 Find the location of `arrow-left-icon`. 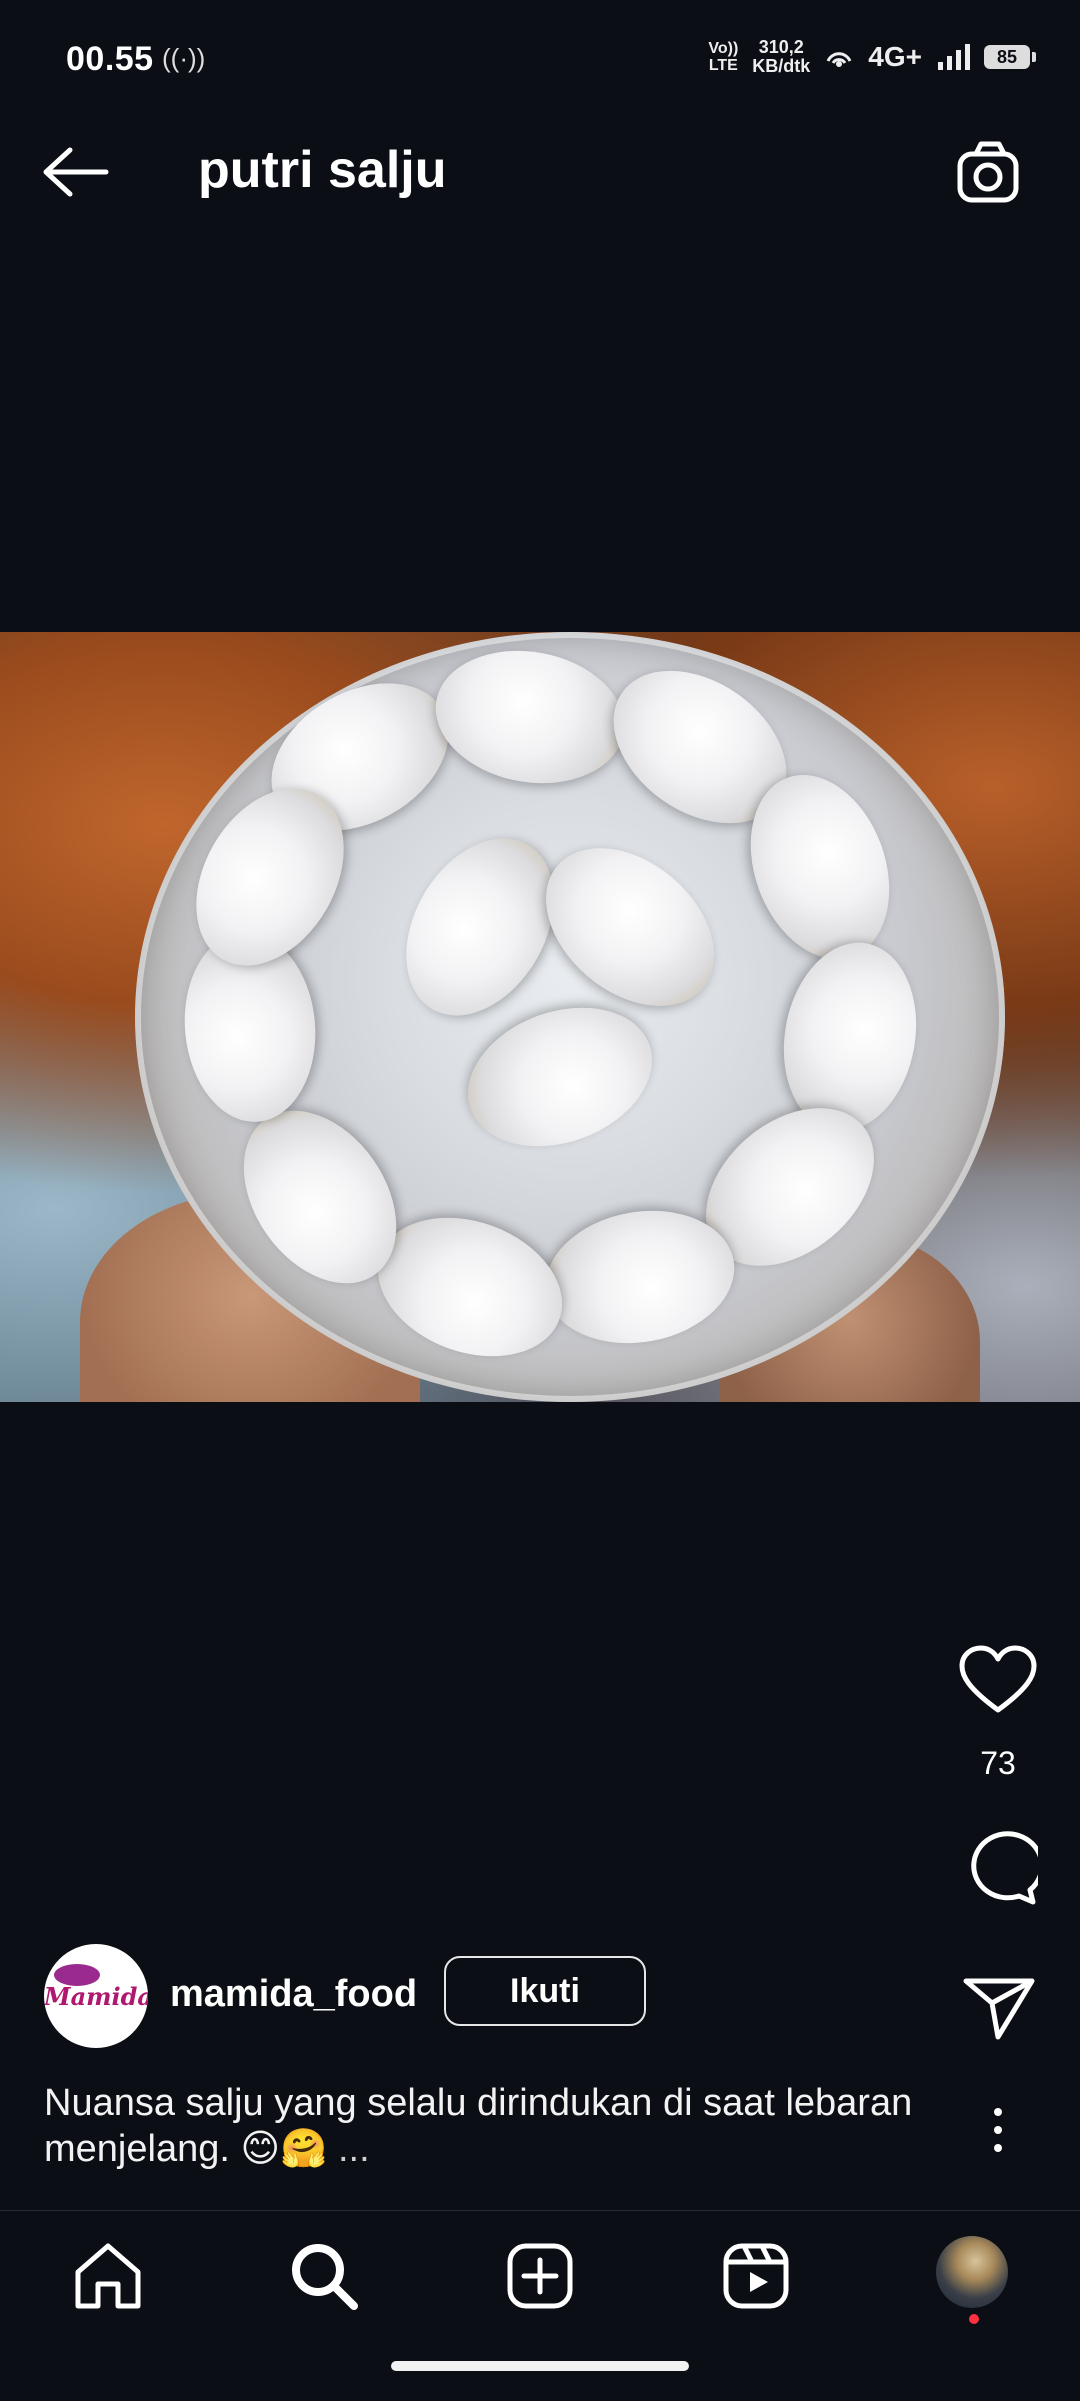

arrow-left-icon is located at coordinates (76, 172).